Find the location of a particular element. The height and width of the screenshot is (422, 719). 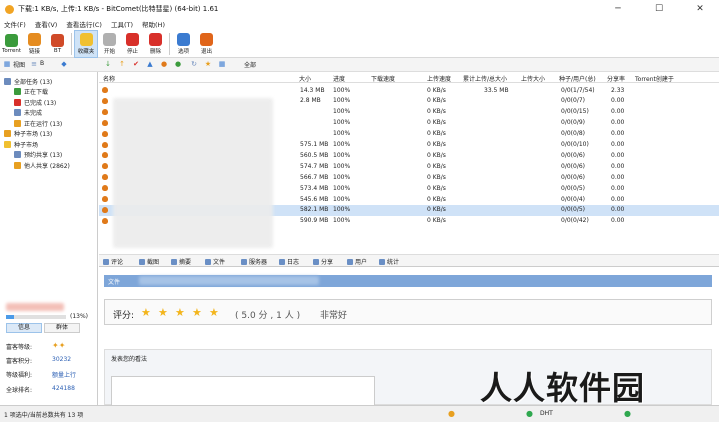

tab-group: 群体 is located at coordinates (62, 328).